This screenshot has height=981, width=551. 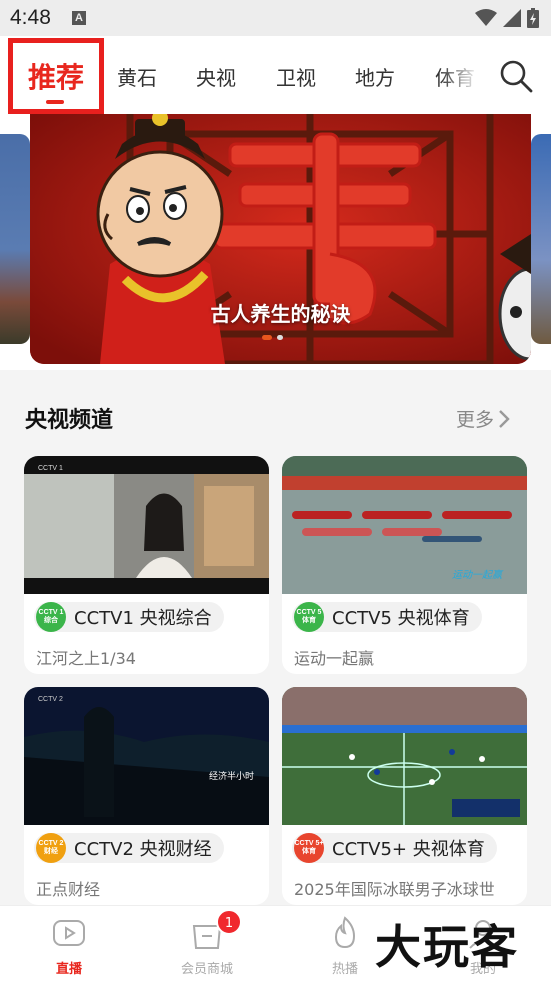 What do you see at coordinates (79, 18) in the screenshot?
I see `notification-icon: A` at bounding box center [79, 18].